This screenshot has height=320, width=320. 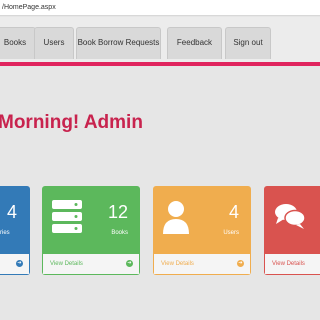 What do you see at coordinates (160, 64) in the screenshot?
I see `nav-accent-line` at bounding box center [160, 64].